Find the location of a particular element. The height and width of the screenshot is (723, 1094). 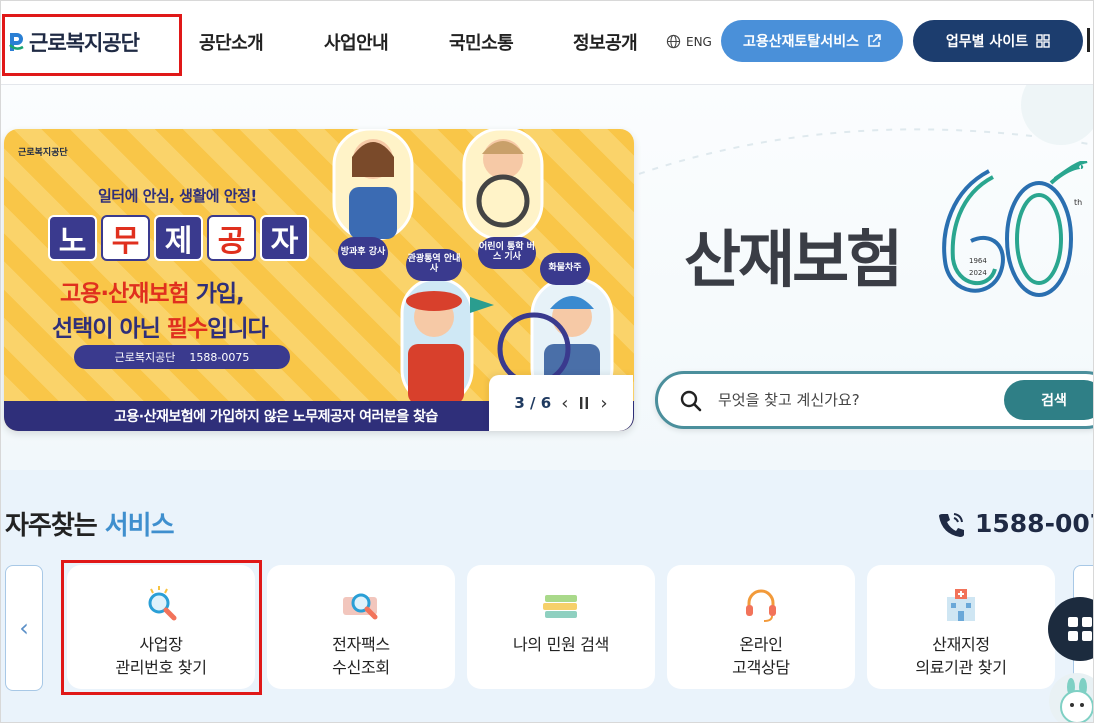

total-service-label: 고용산재토탈서비스 is located at coordinates (801, 42).